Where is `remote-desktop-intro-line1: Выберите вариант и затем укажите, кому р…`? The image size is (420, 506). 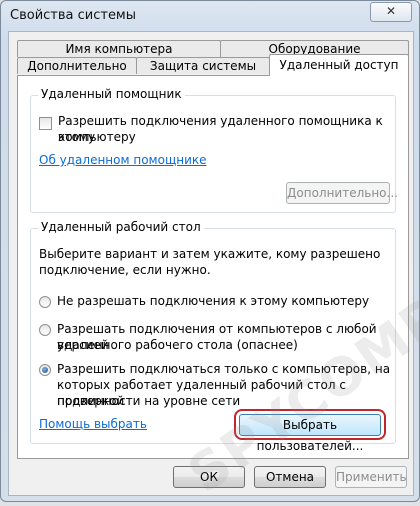
remote-desktop-intro-line1: Выберите вариант и затем укажите, кому р… is located at coordinates (210, 254).